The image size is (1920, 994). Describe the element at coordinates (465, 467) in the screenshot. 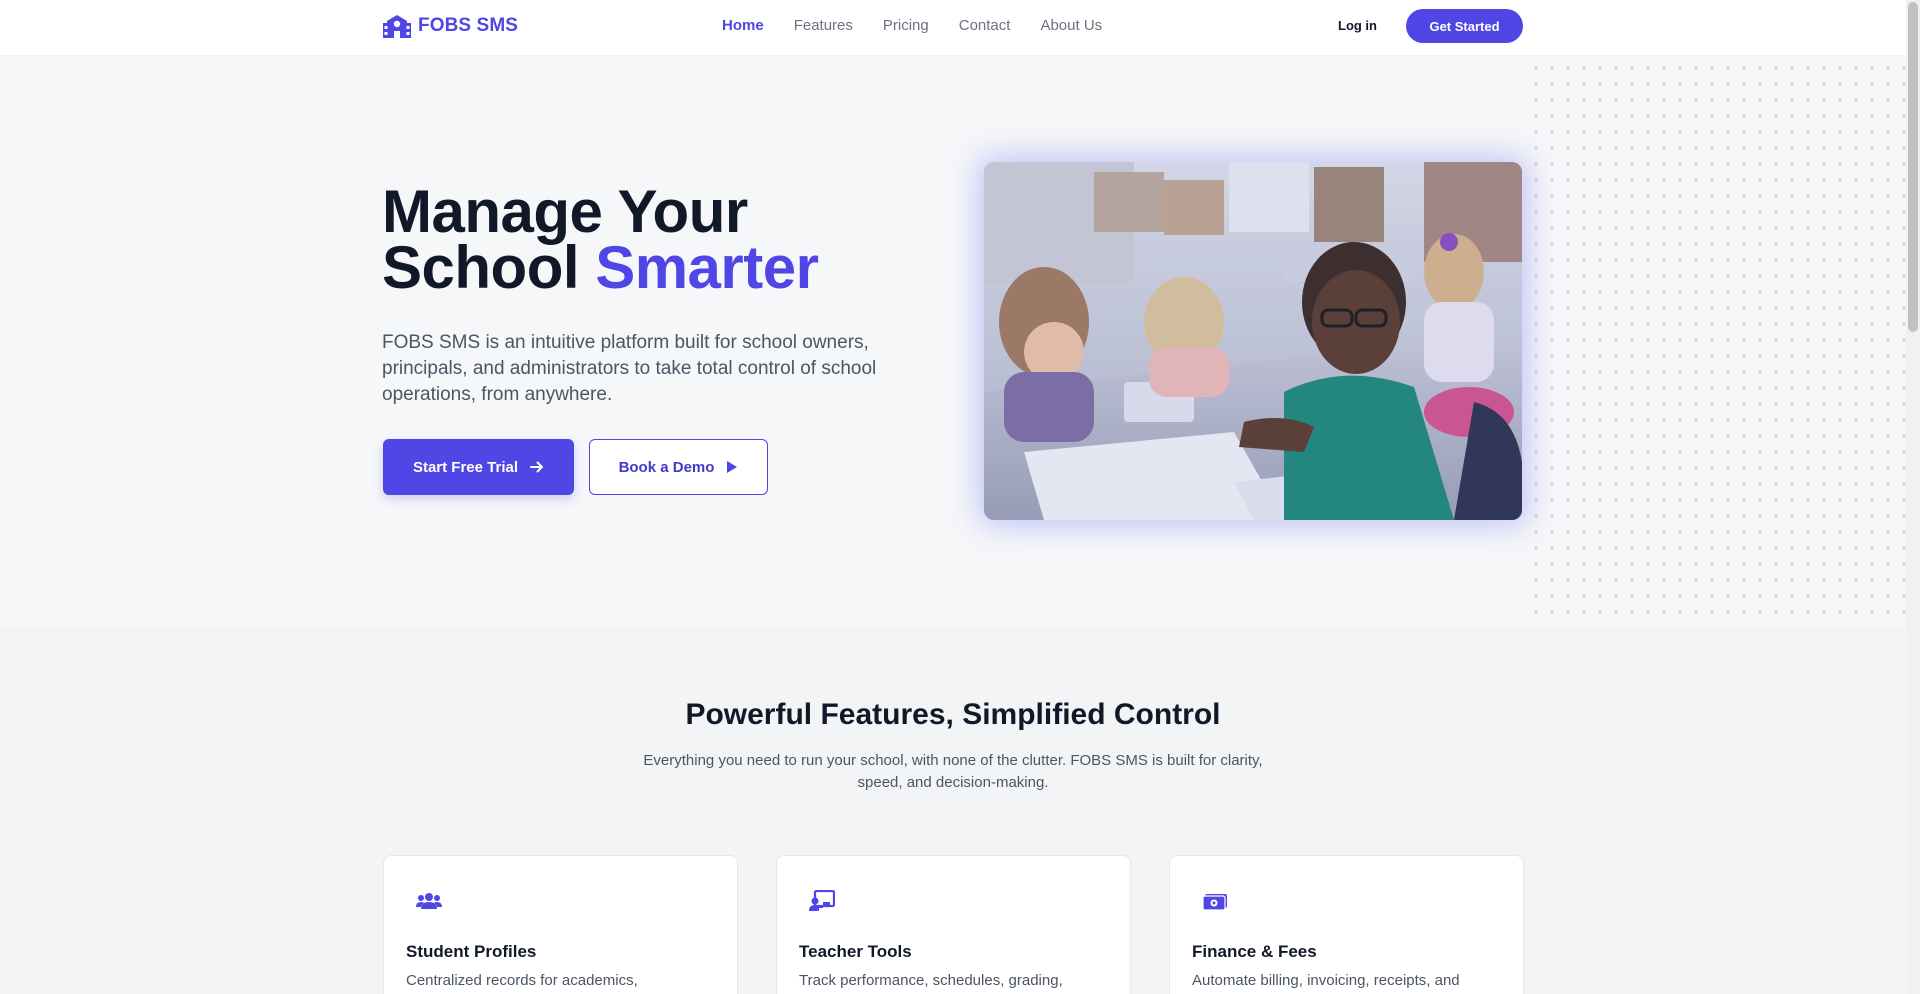

I see `start-free-trial-label: Start Free Trial` at that location.